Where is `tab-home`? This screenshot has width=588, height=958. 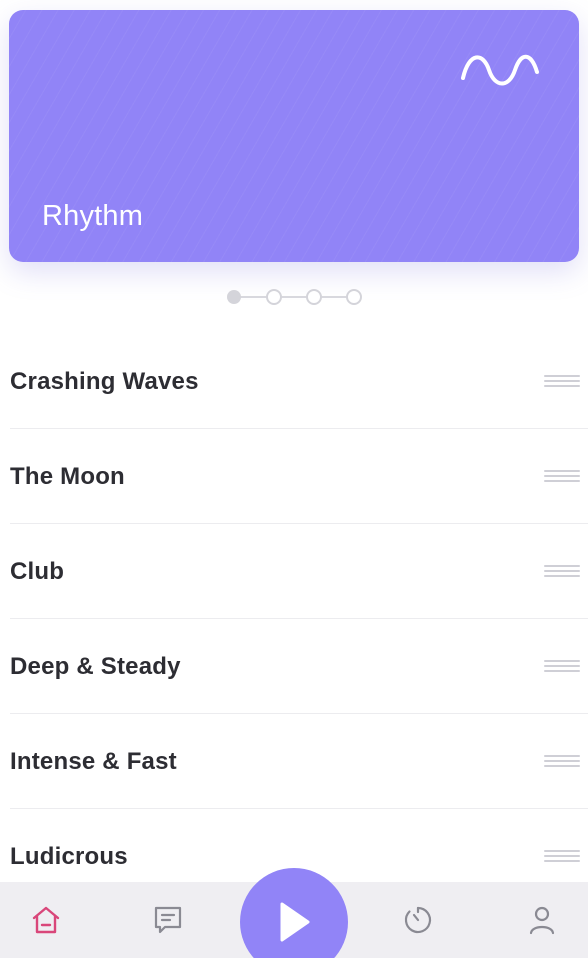
tab-home is located at coordinates (46, 920).